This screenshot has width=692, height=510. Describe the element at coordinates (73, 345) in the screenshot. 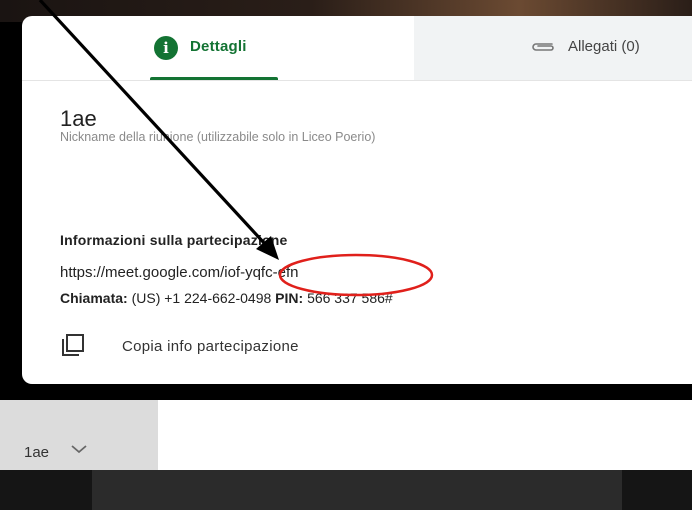

I see `copy-icon` at that location.